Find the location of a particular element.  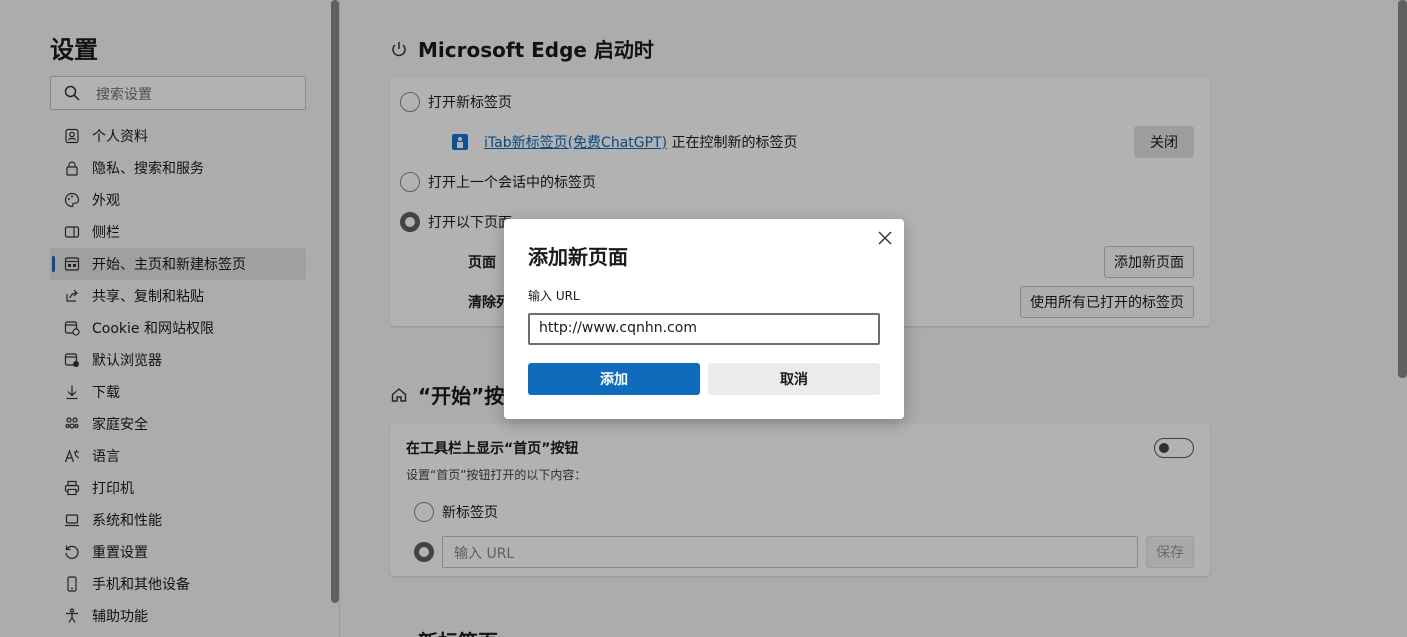

url-input: http://www.cqnhn.com is located at coordinates (704, 329).